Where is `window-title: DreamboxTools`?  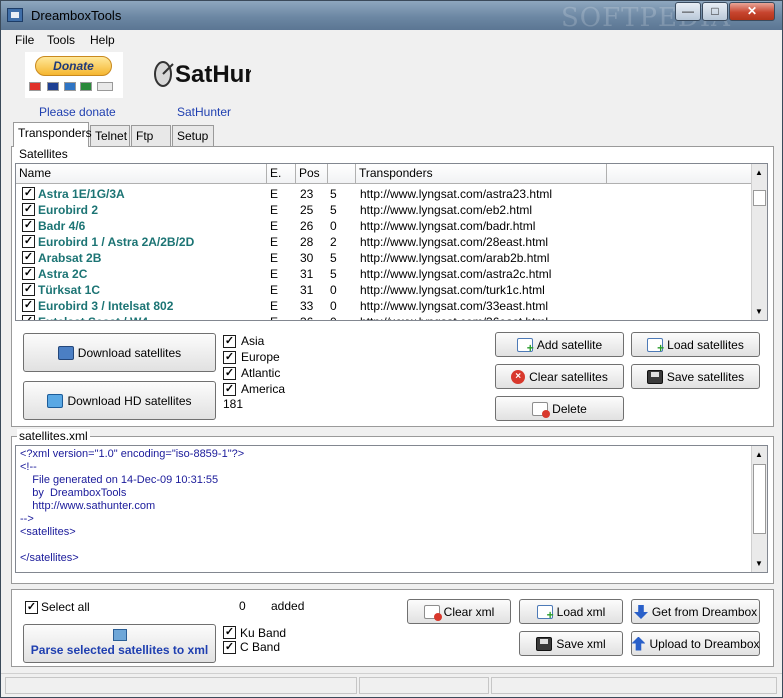
window-title: DreamboxTools is located at coordinates (76, 15).